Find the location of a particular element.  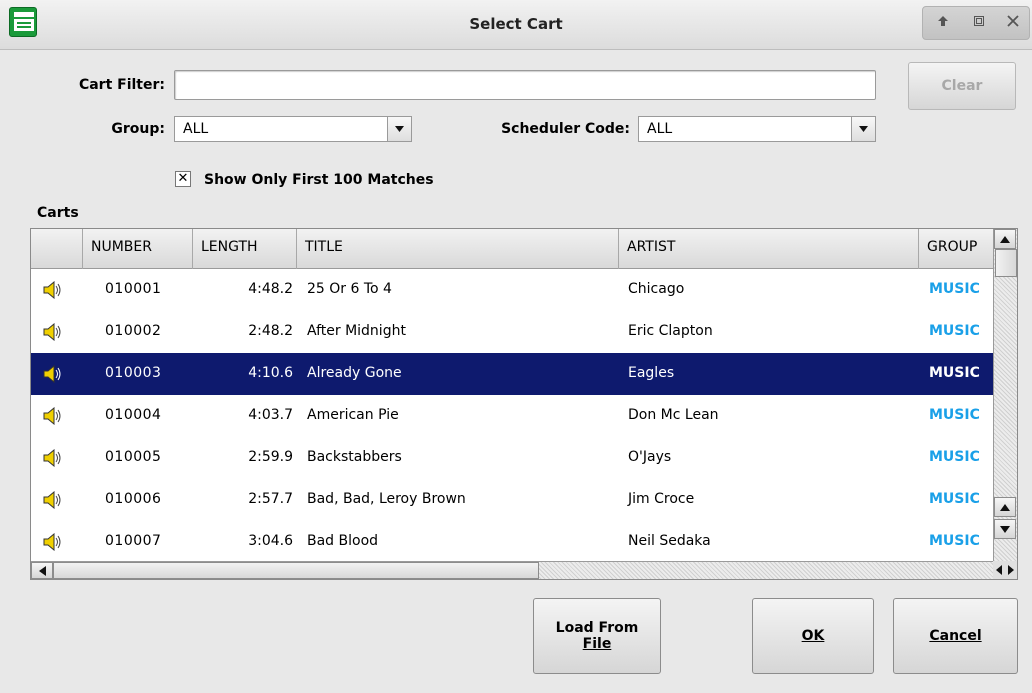

cell-number: 010006 is located at coordinates (133, 499).